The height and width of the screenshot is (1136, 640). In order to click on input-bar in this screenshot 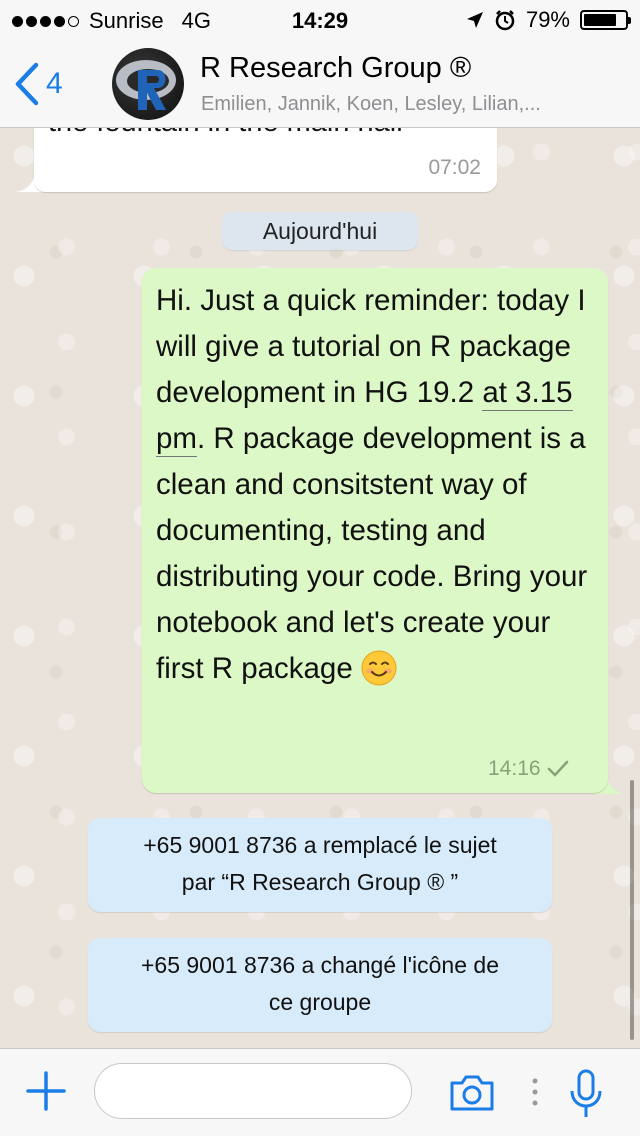, I will do `click(320, 1092)`.